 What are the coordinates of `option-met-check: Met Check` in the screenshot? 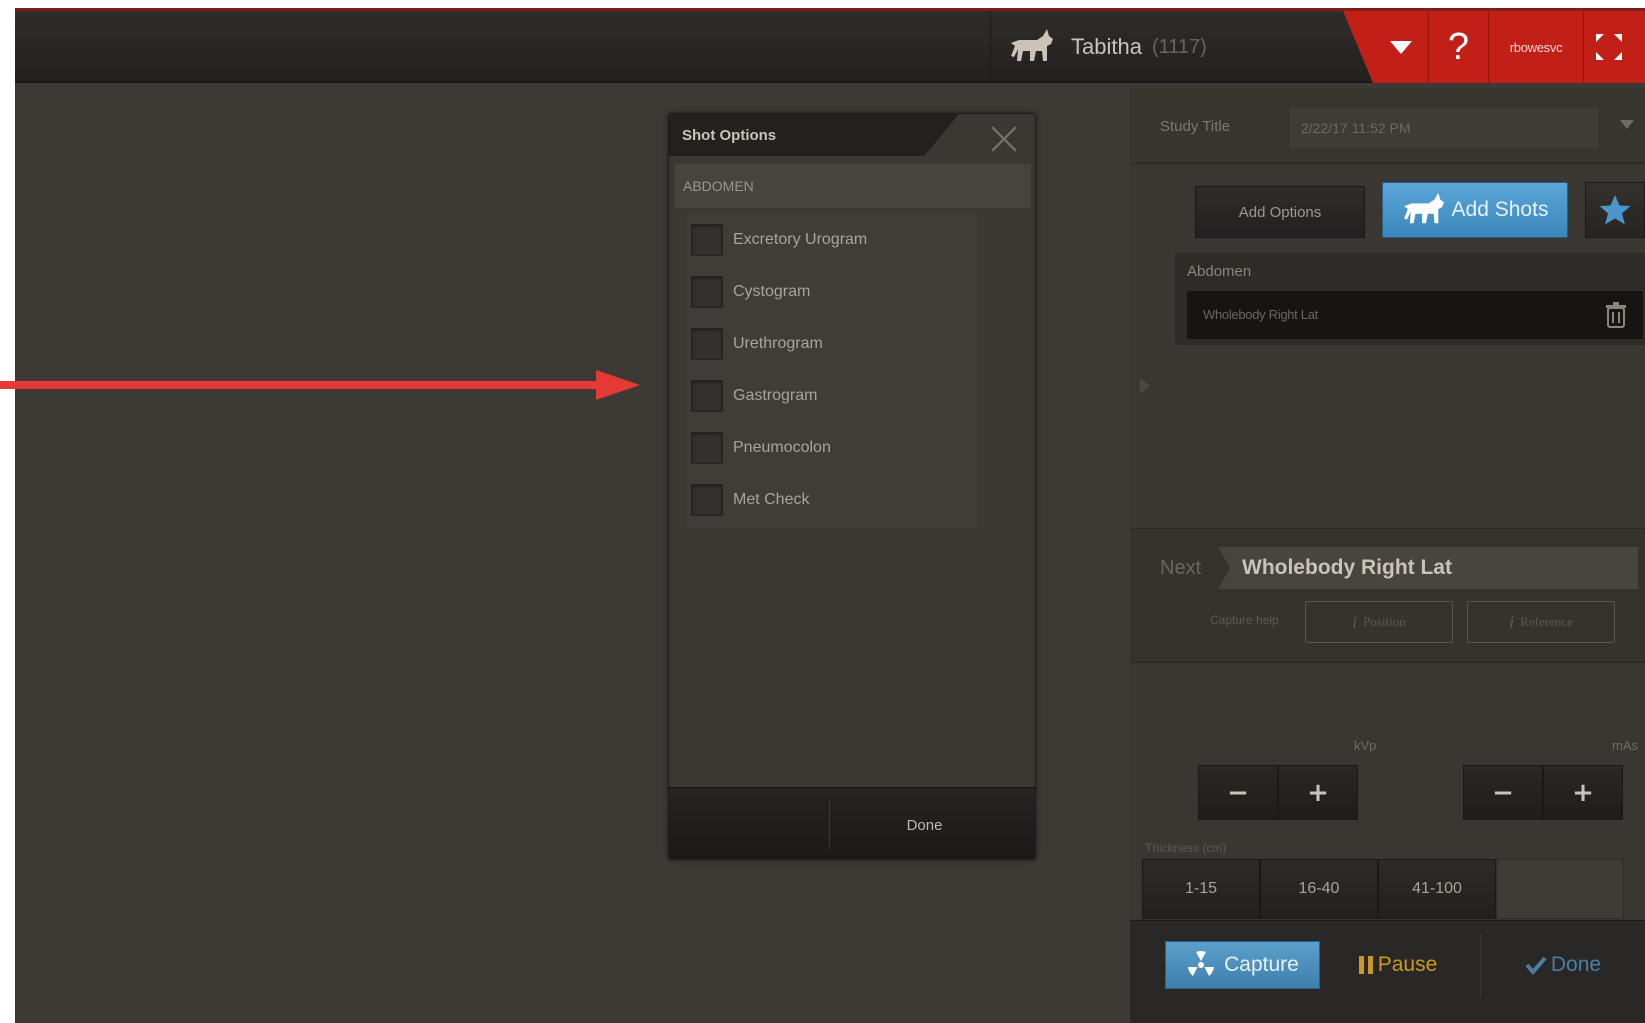 It's located at (832, 500).